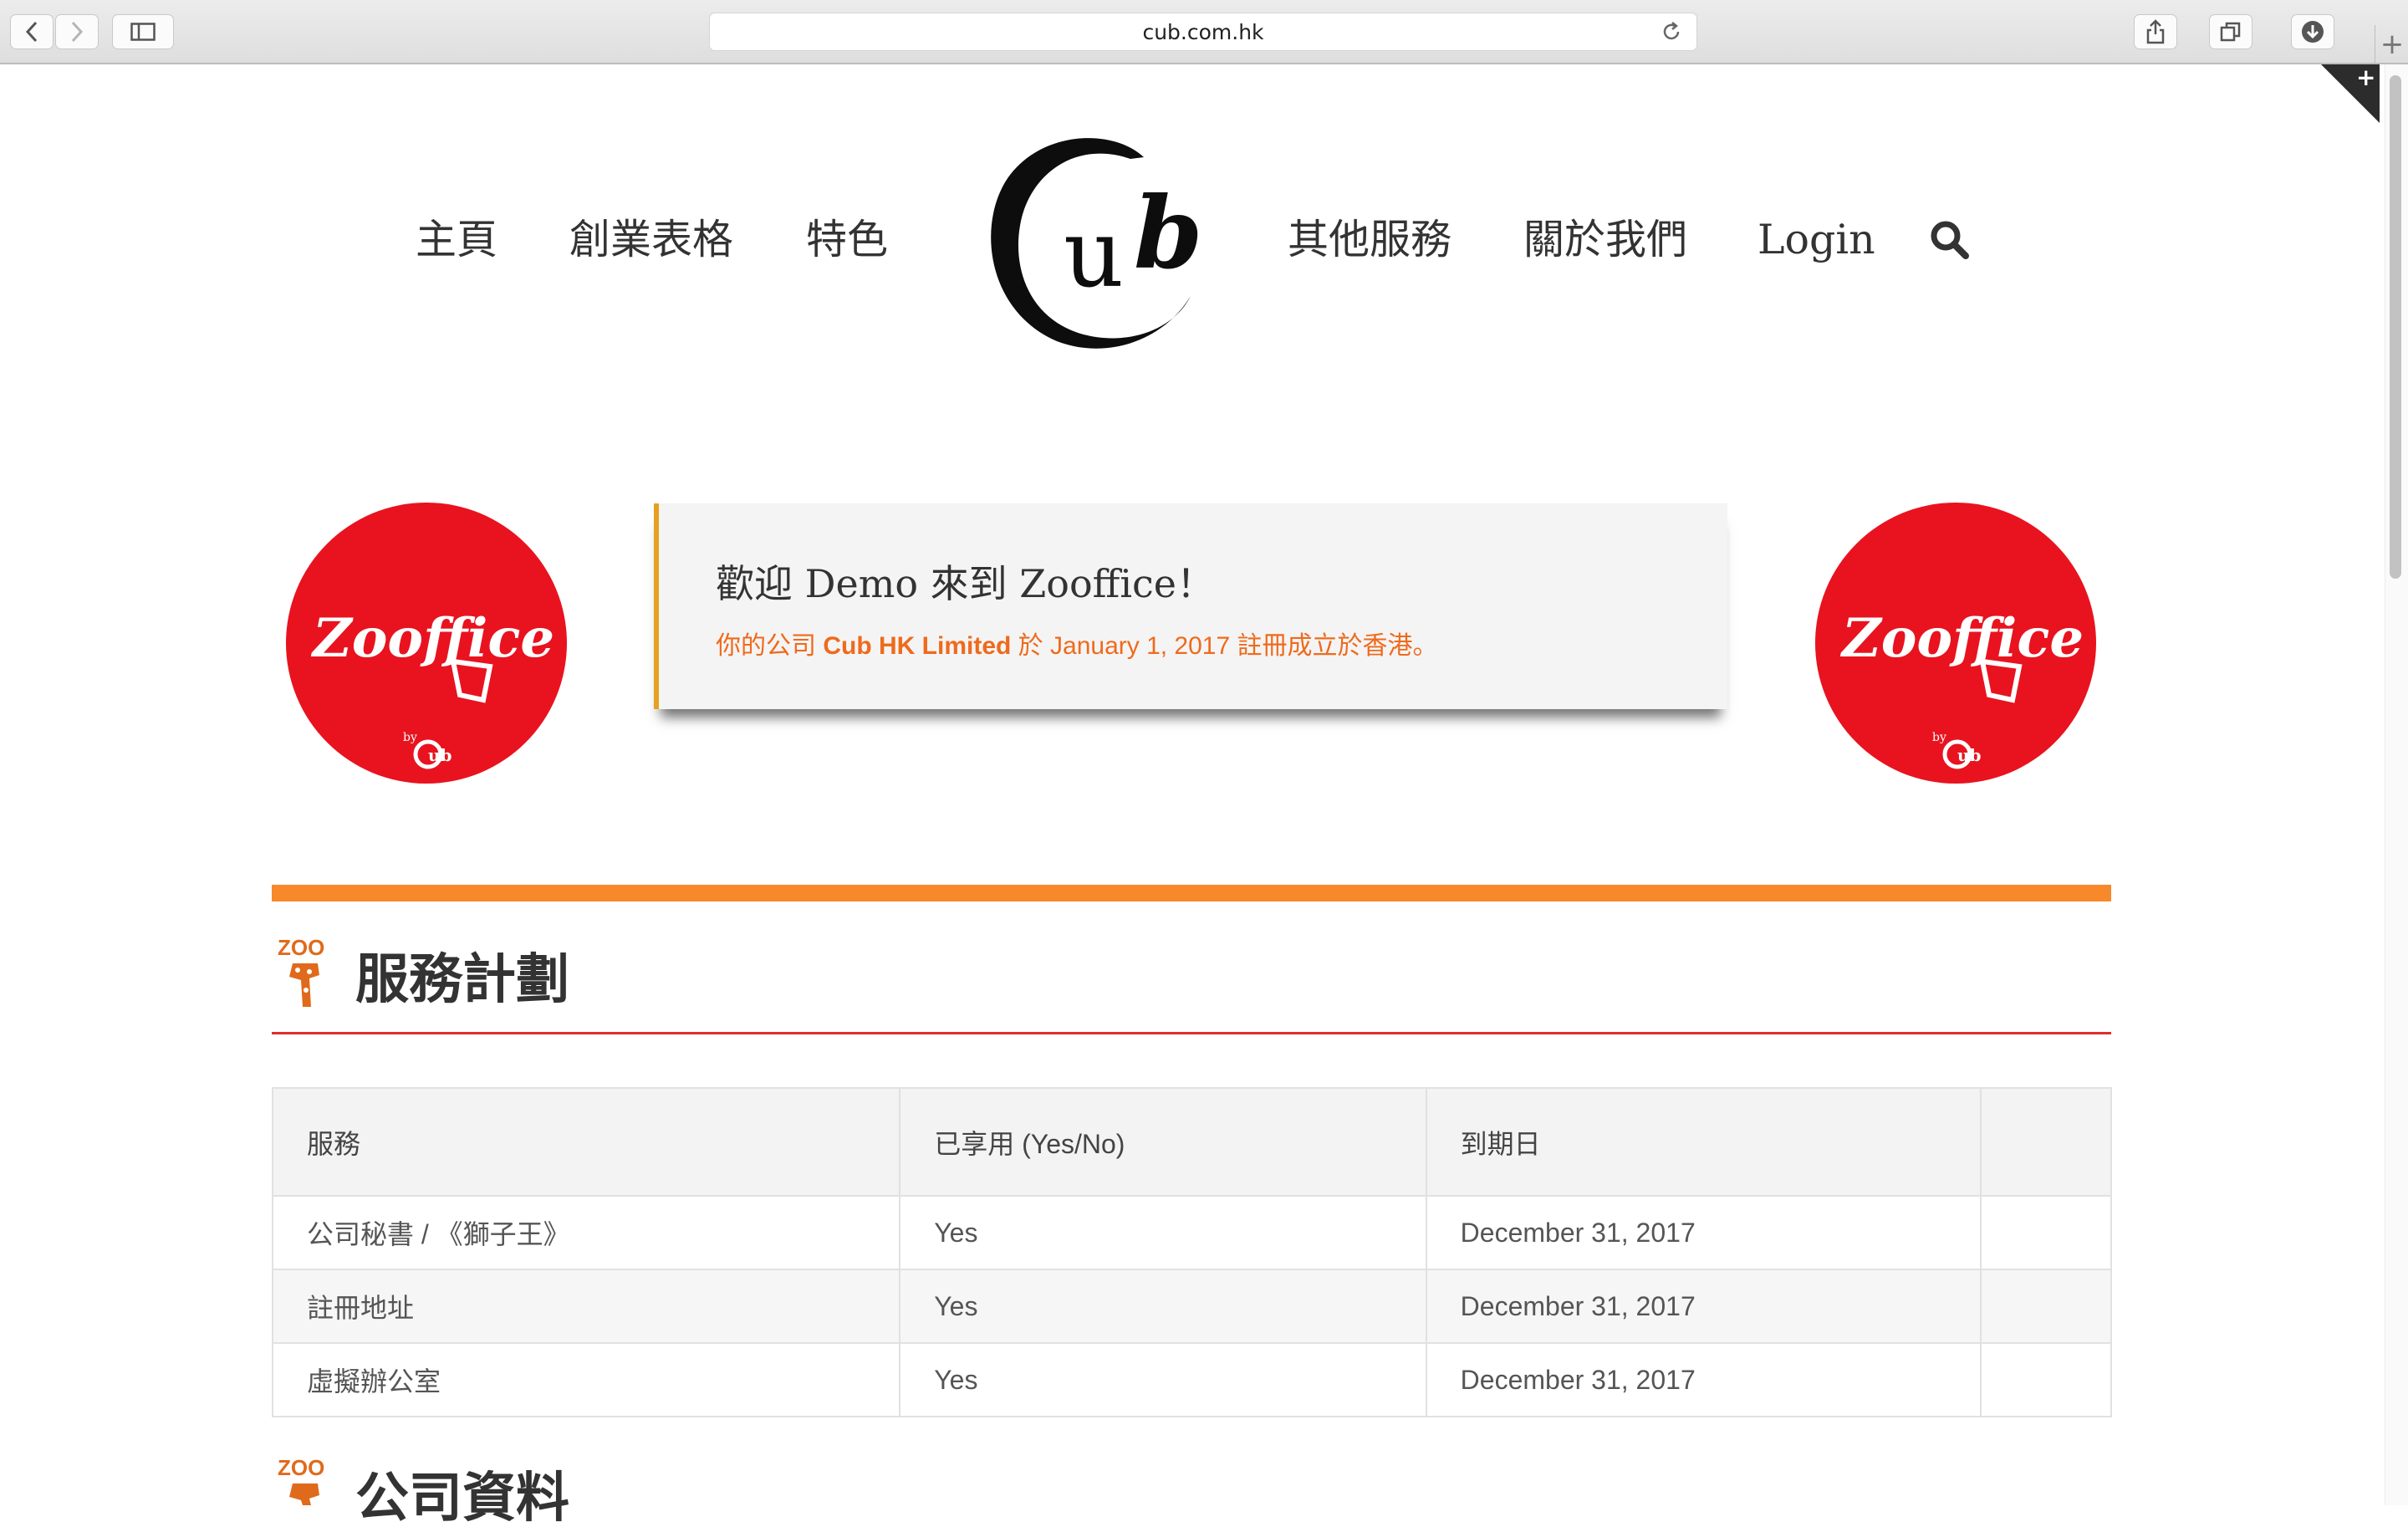 The height and width of the screenshot is (1532, 2408). I want to click on nav-other-services: 其他服務, so click(1369, 240).